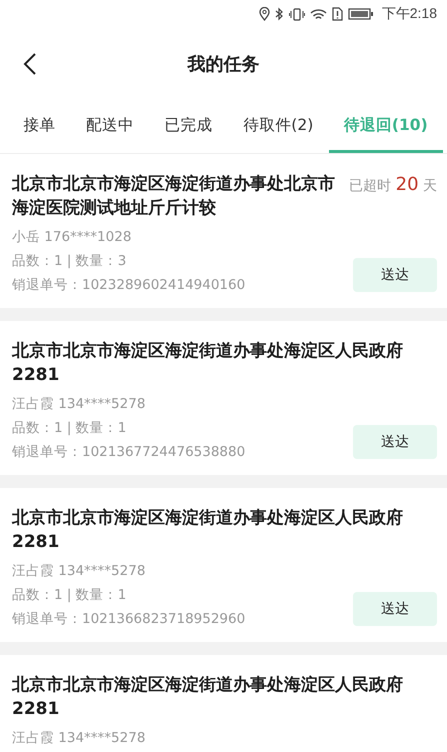  Describe the element at coordinates (39, 126) in the screenshot. I see `tab: 接单` at that location.